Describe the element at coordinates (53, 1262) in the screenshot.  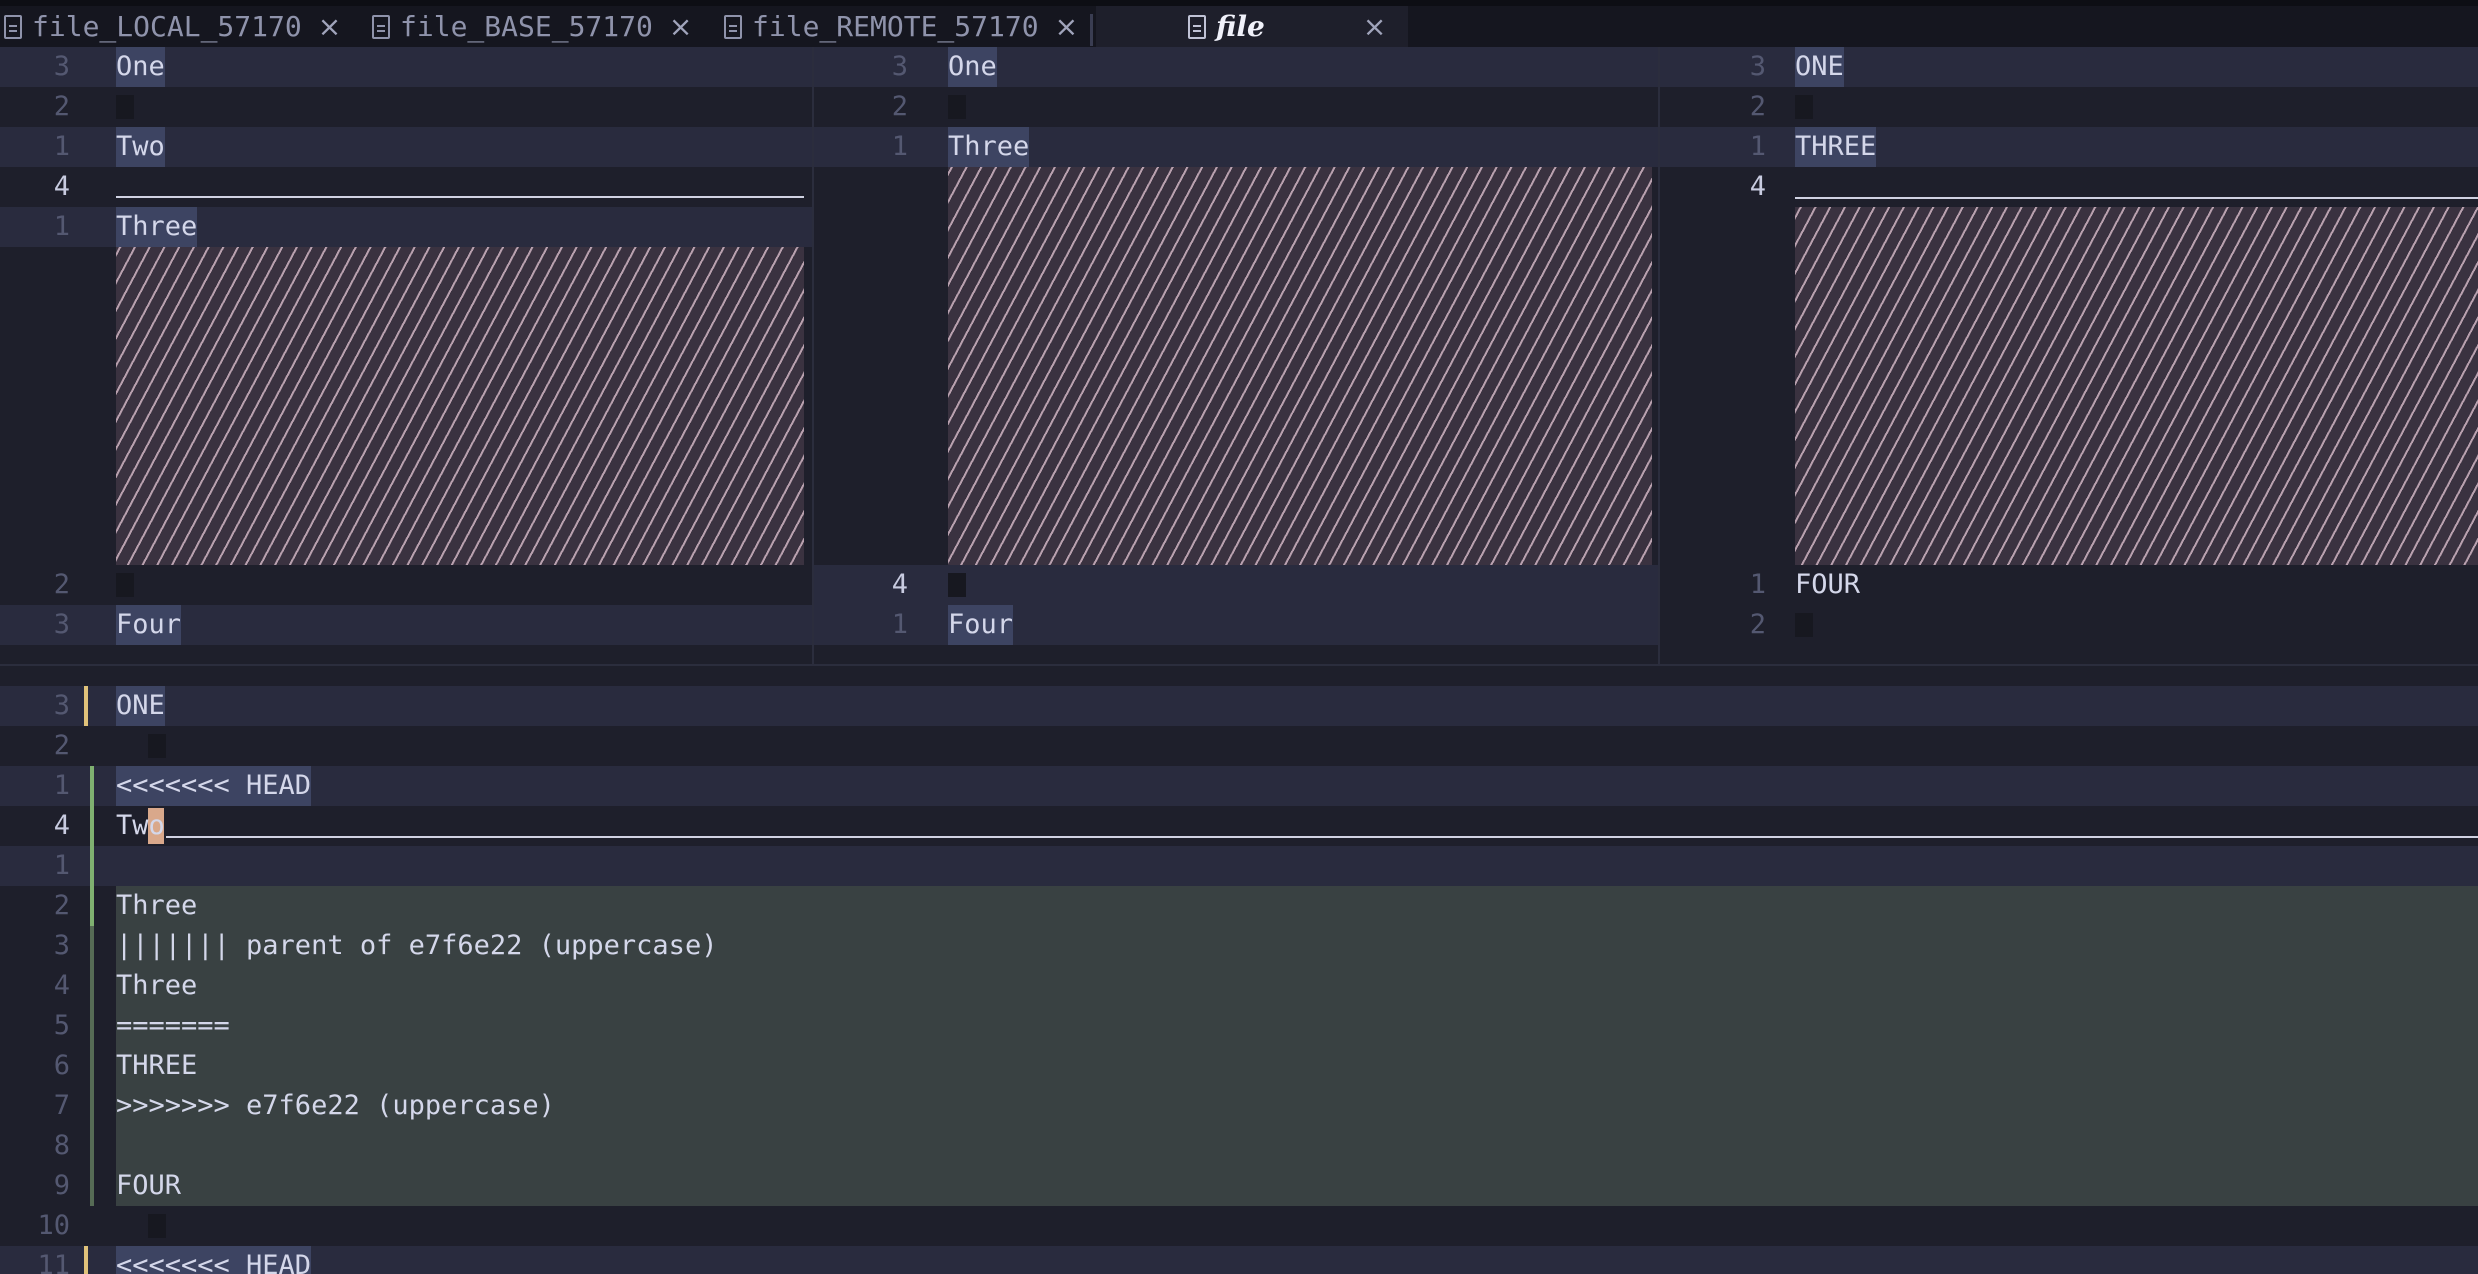
I see `line-number: 11` at that location.